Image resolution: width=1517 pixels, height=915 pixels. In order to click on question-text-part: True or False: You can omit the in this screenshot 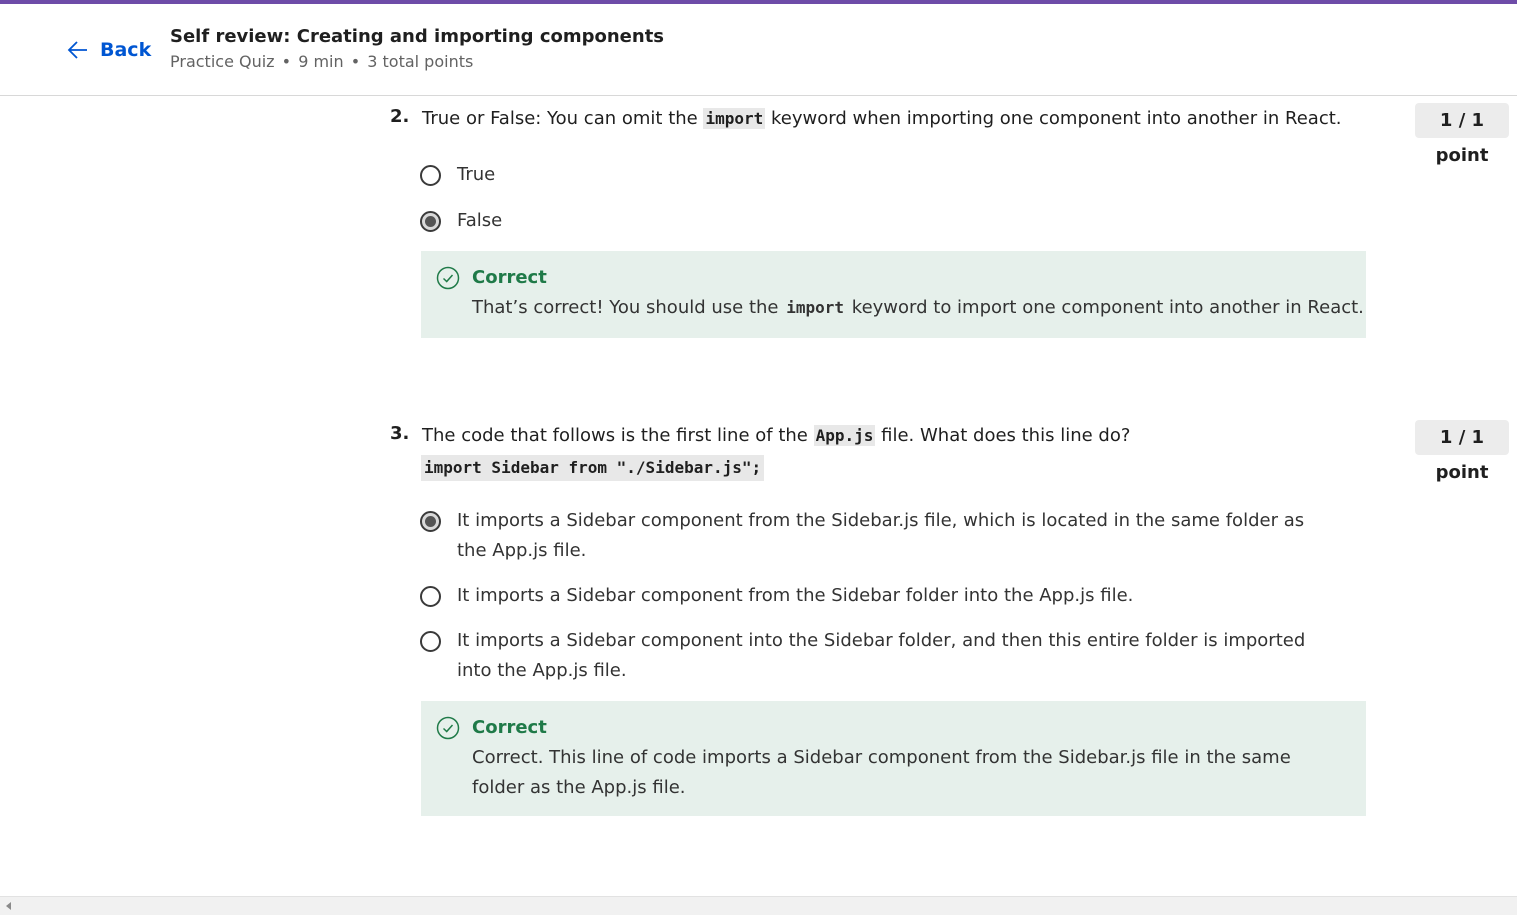, I will do `click(560, 118)`.